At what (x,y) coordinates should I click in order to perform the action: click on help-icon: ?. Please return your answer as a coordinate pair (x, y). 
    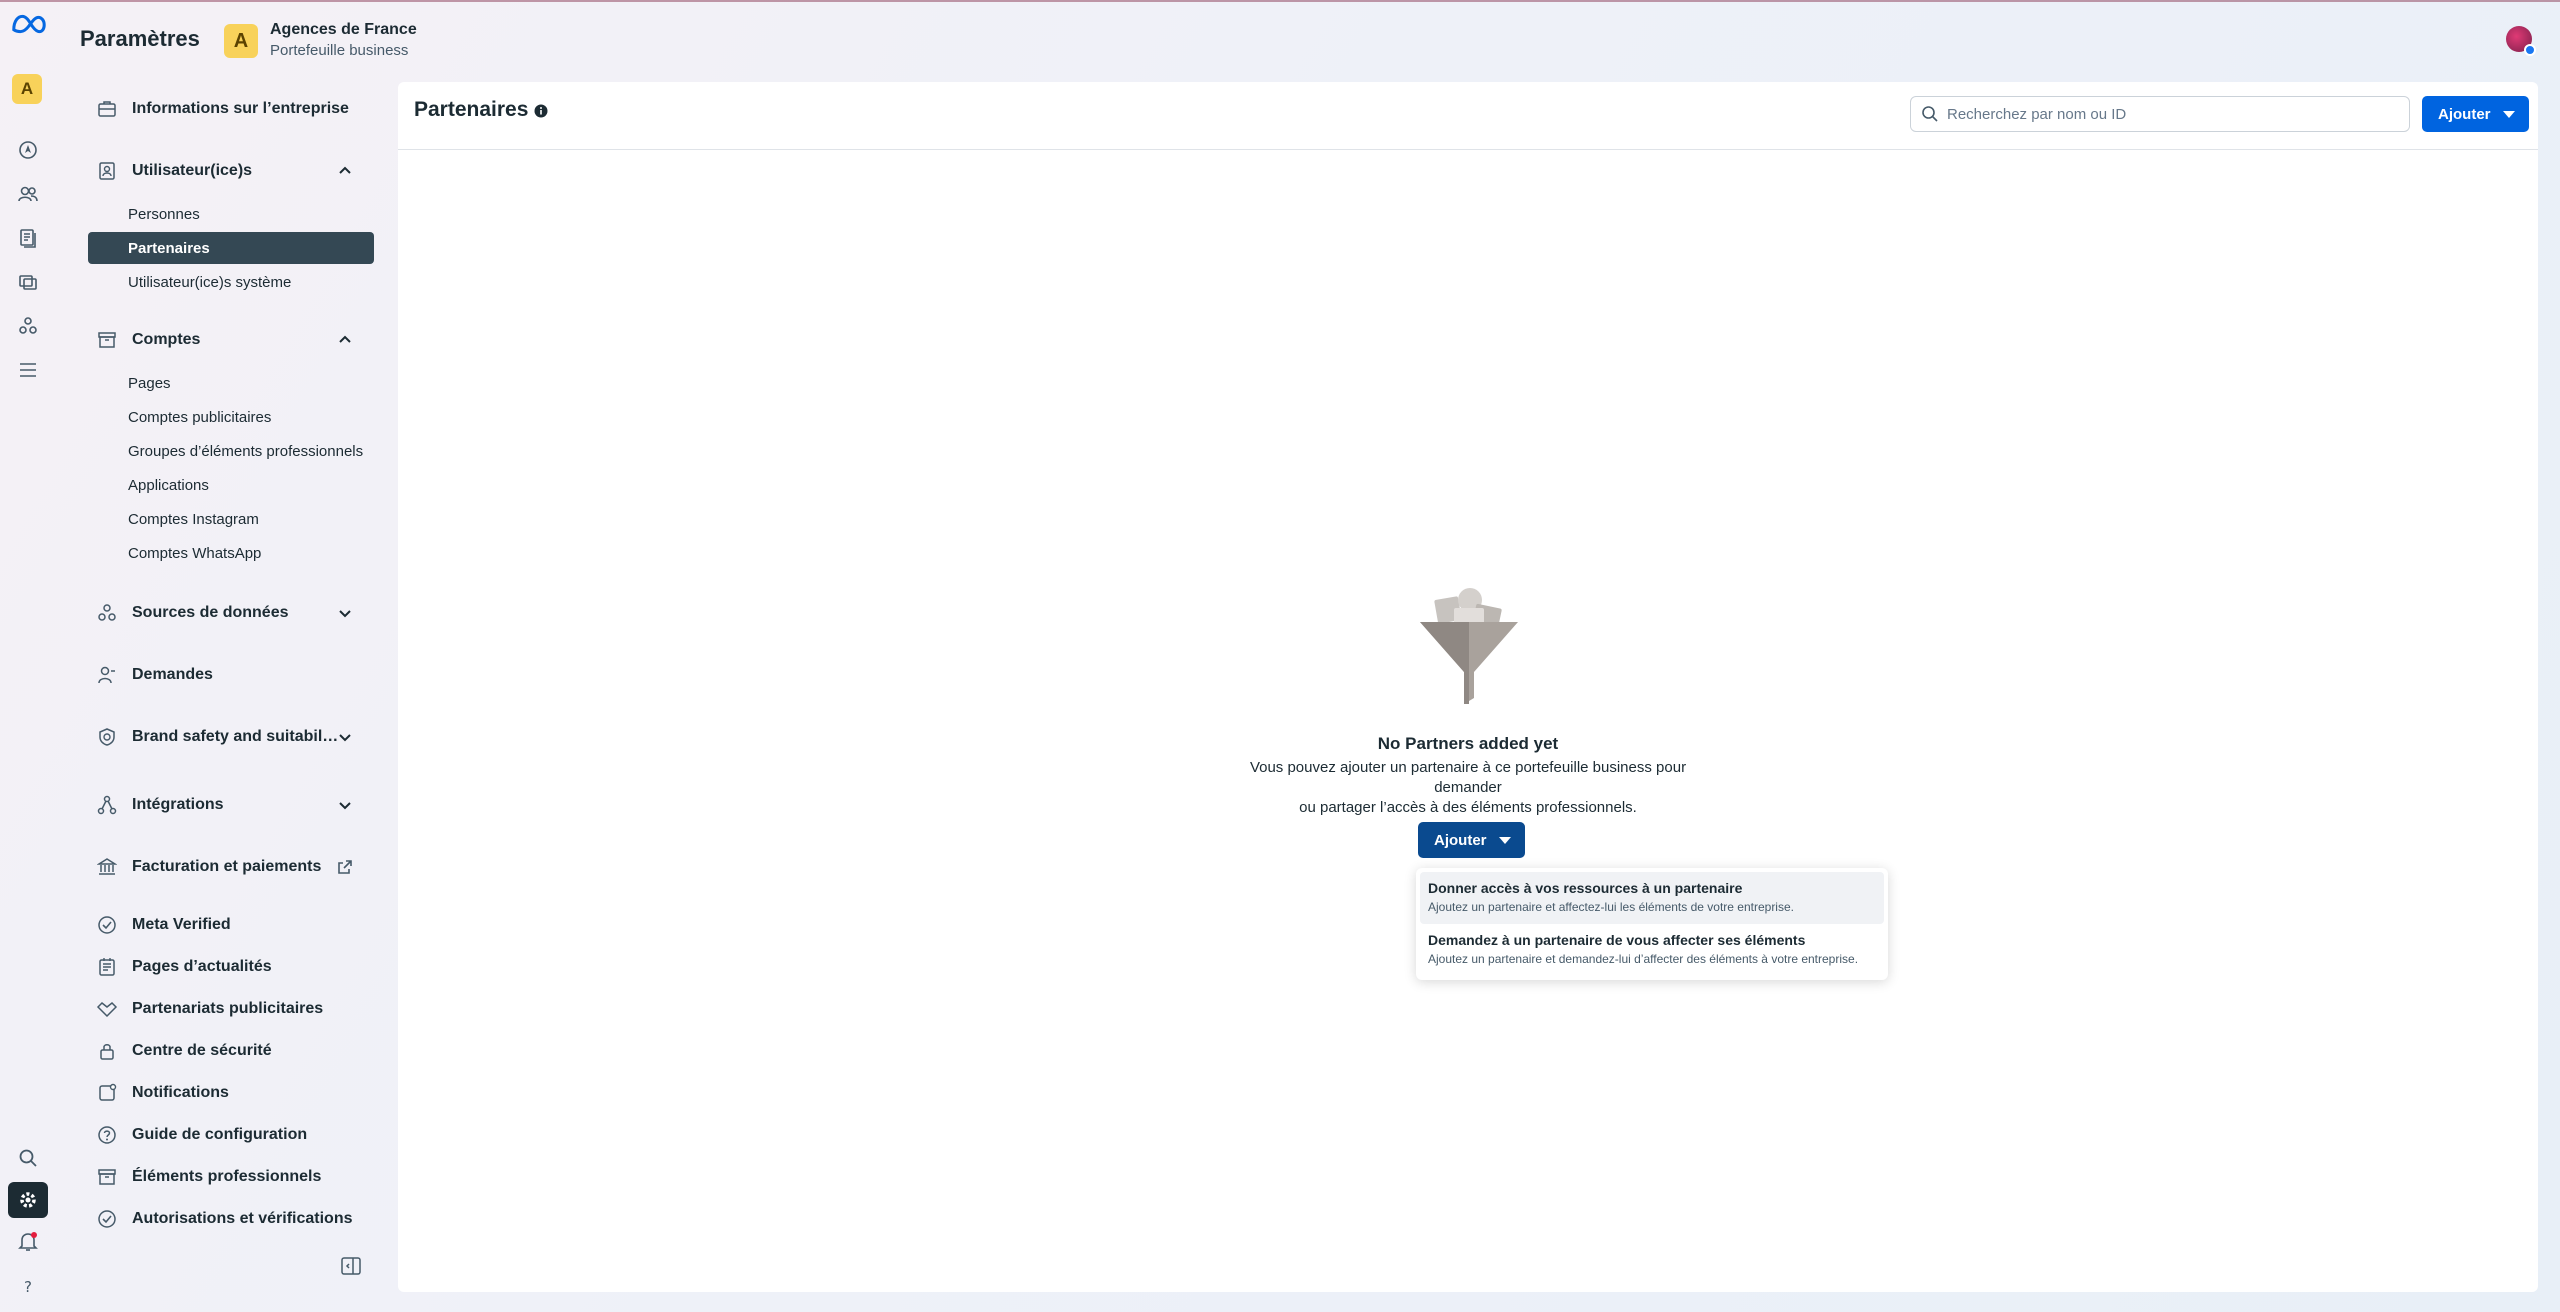
    Looking at the image, I should click on (28, 1286).